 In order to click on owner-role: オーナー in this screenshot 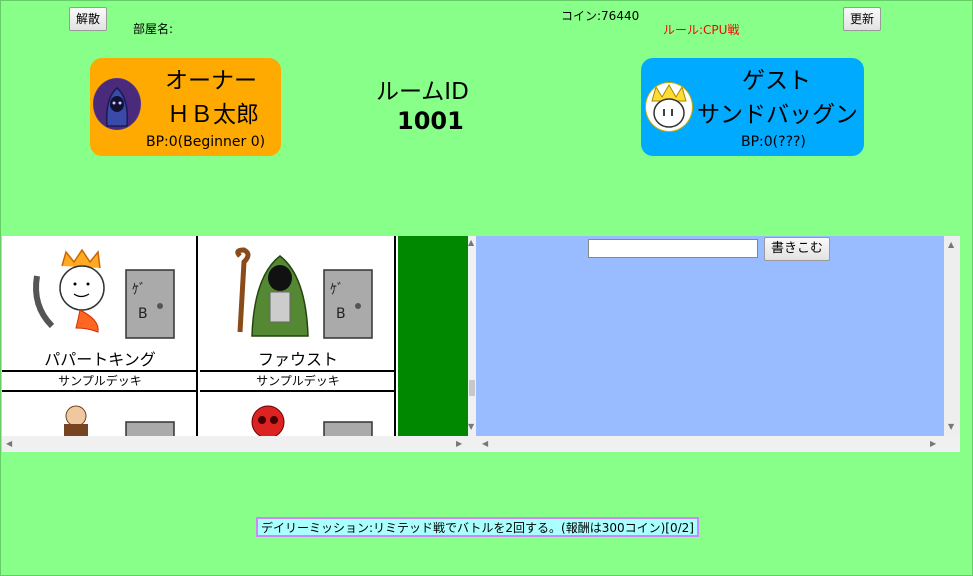, I will do `click(211, 81)`.